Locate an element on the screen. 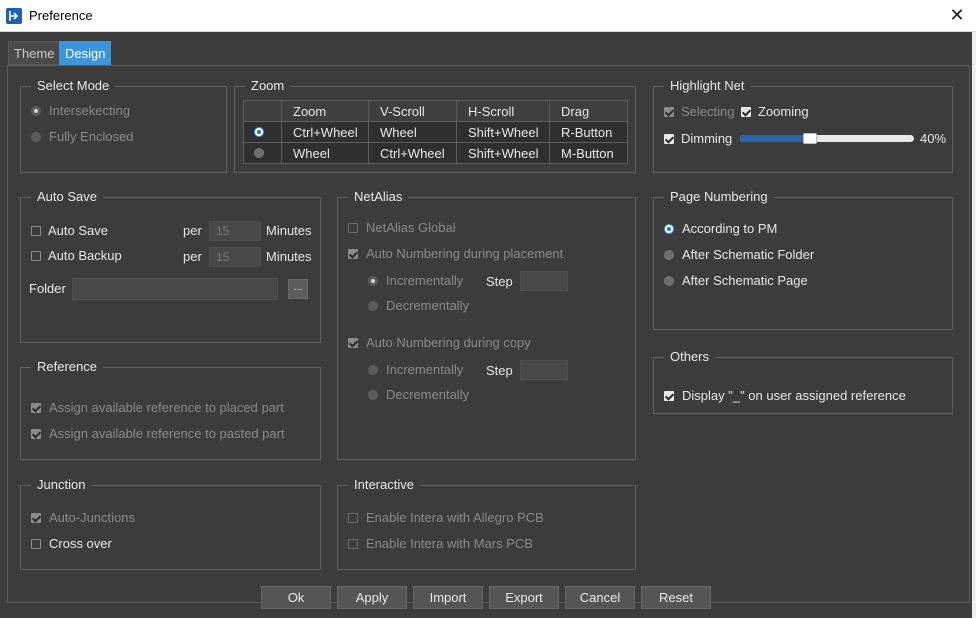 This screenshot has width=976, height=618. app-logo-icon is located at coordinates (14, 16).